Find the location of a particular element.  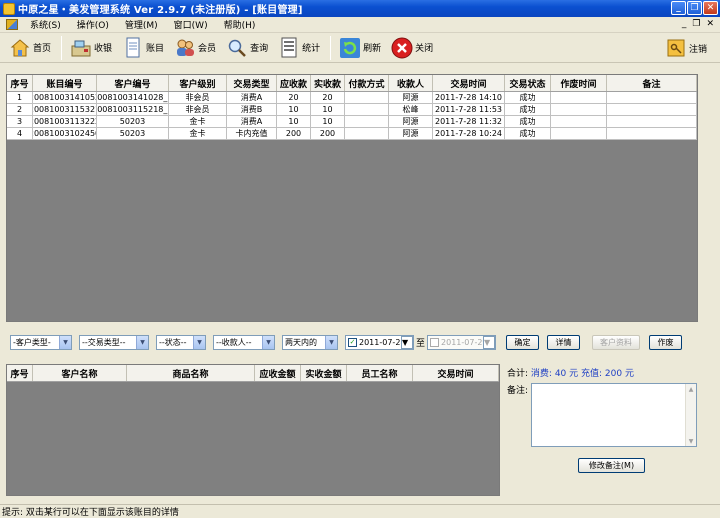

date-to-picker: 2011-07-29 ▼ is located at coordinates (462, 342).